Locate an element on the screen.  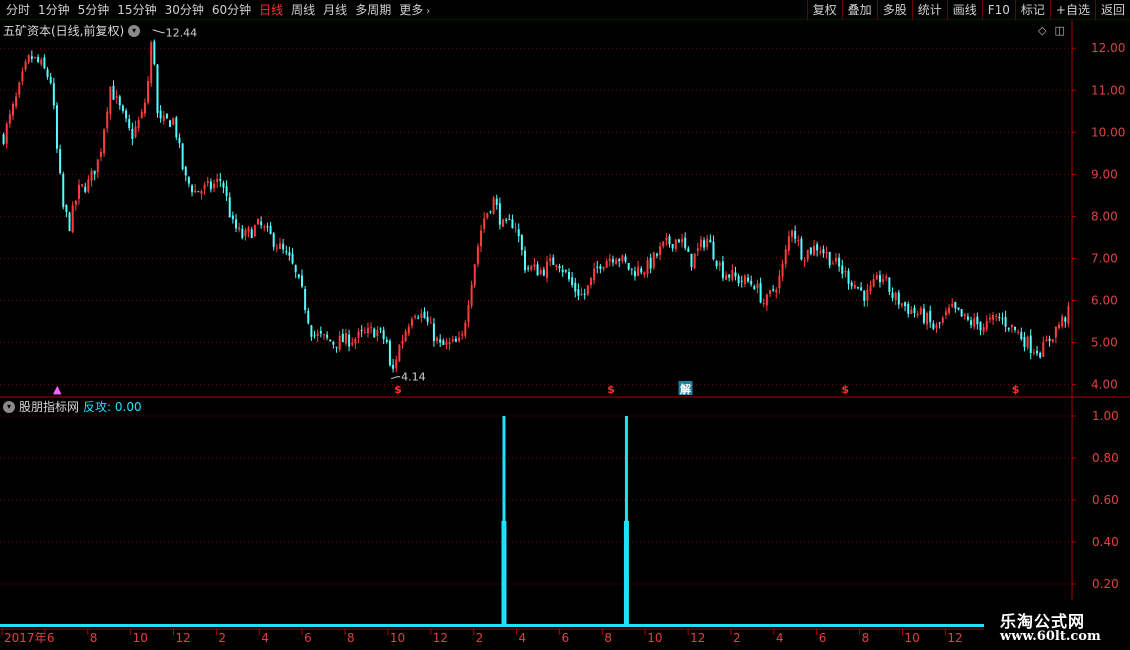
indicator-value: 反攻: 0.00 is located at coordinates (112, 407).